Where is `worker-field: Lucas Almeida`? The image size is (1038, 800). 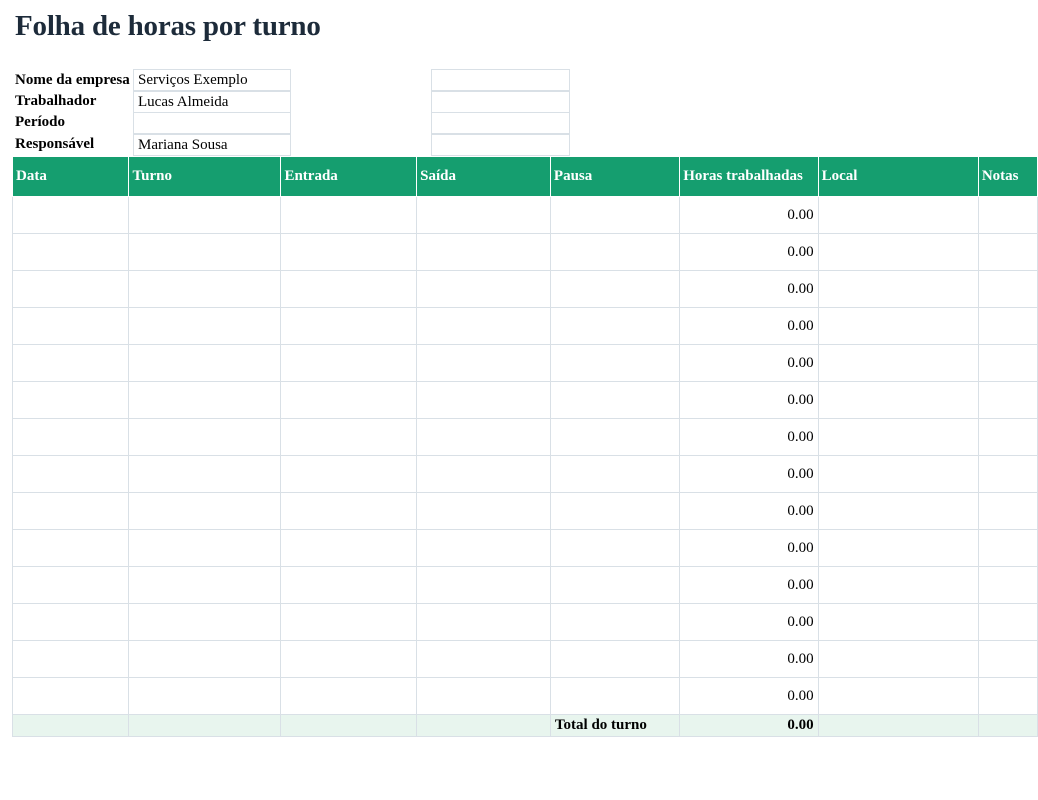 worker-field: Lucas Almeida is located at coordinates (212, 102).